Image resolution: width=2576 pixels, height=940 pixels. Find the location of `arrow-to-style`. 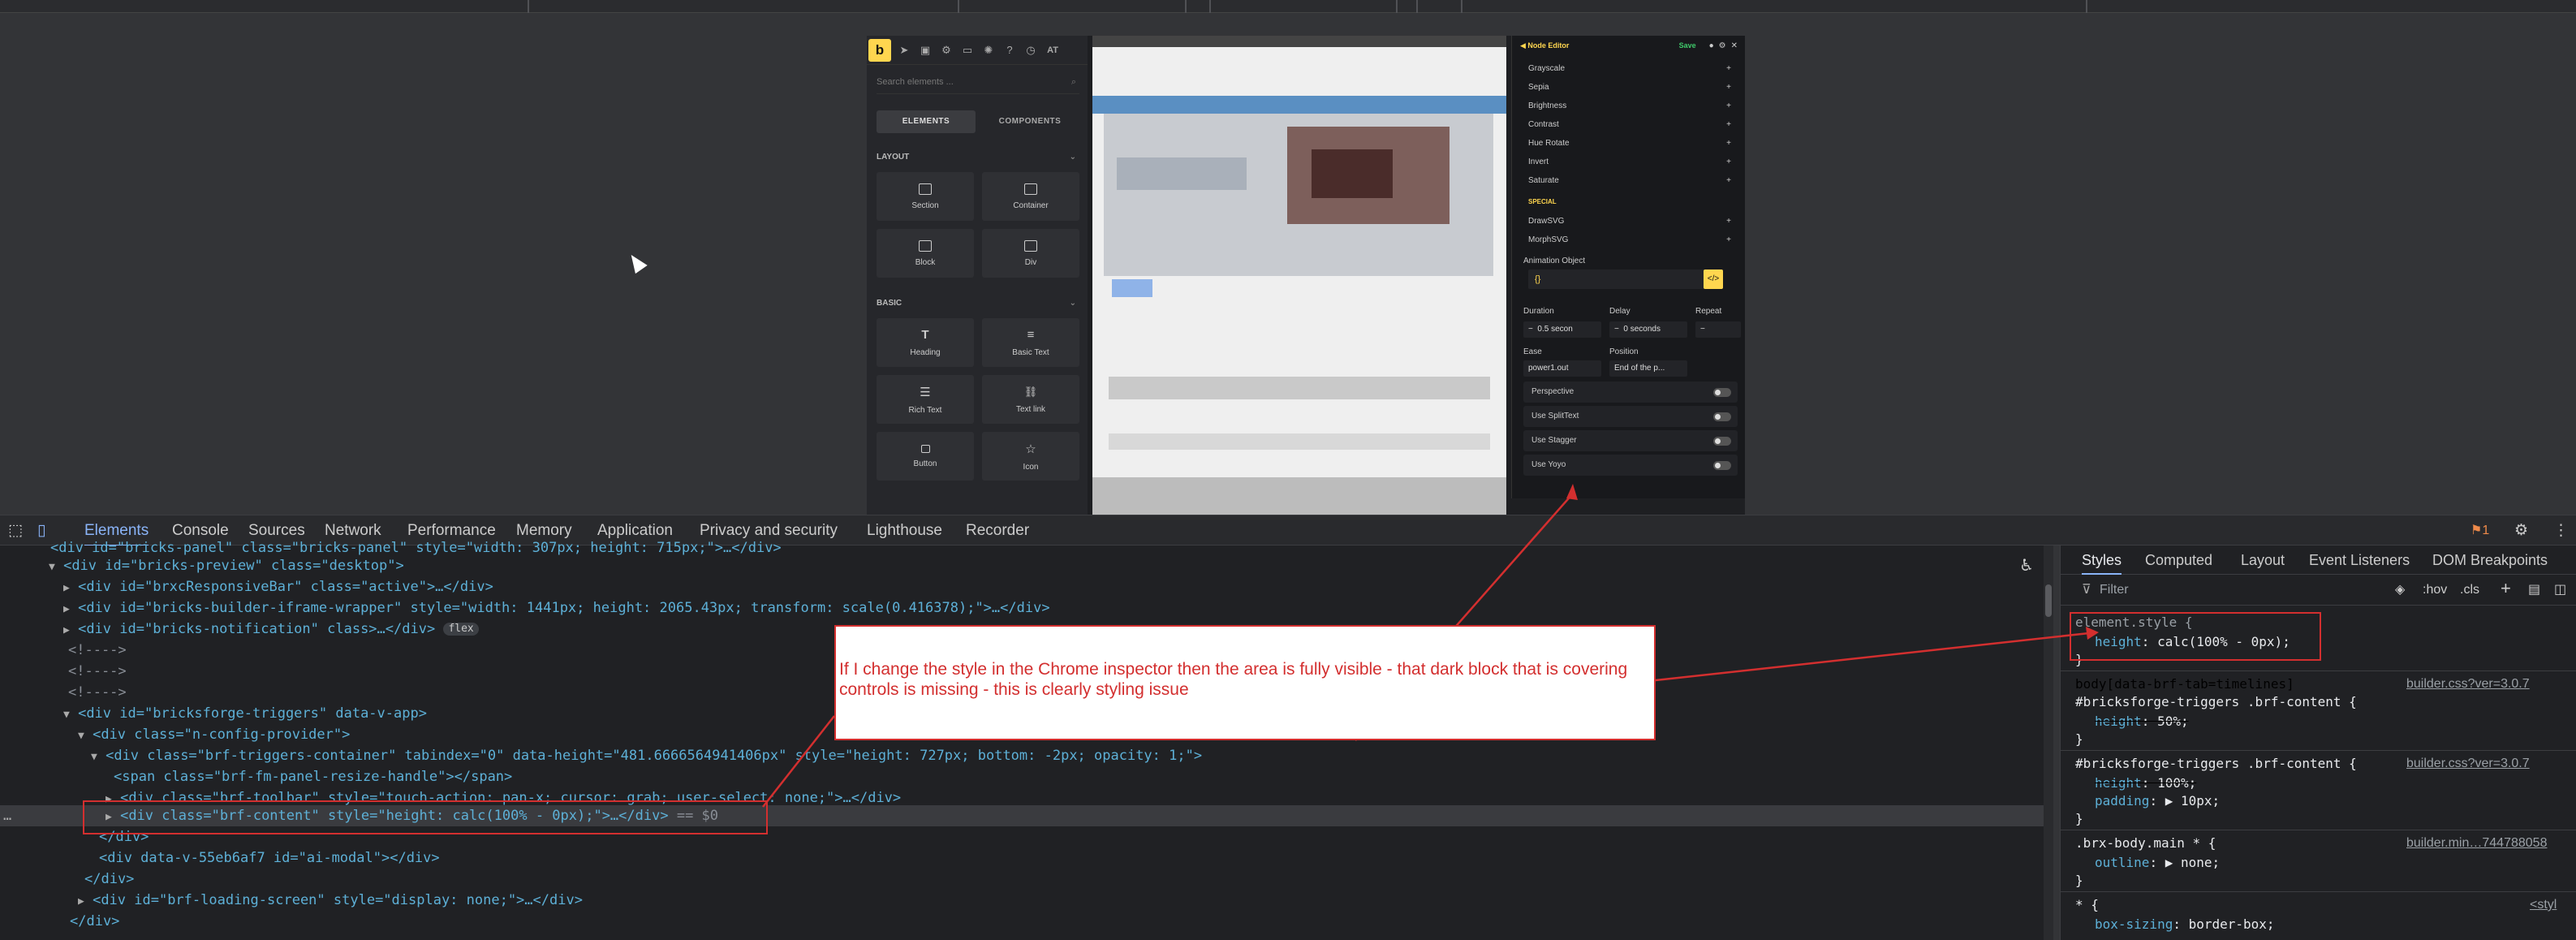

arrow-to-style is located at coordinates (1873, 657).